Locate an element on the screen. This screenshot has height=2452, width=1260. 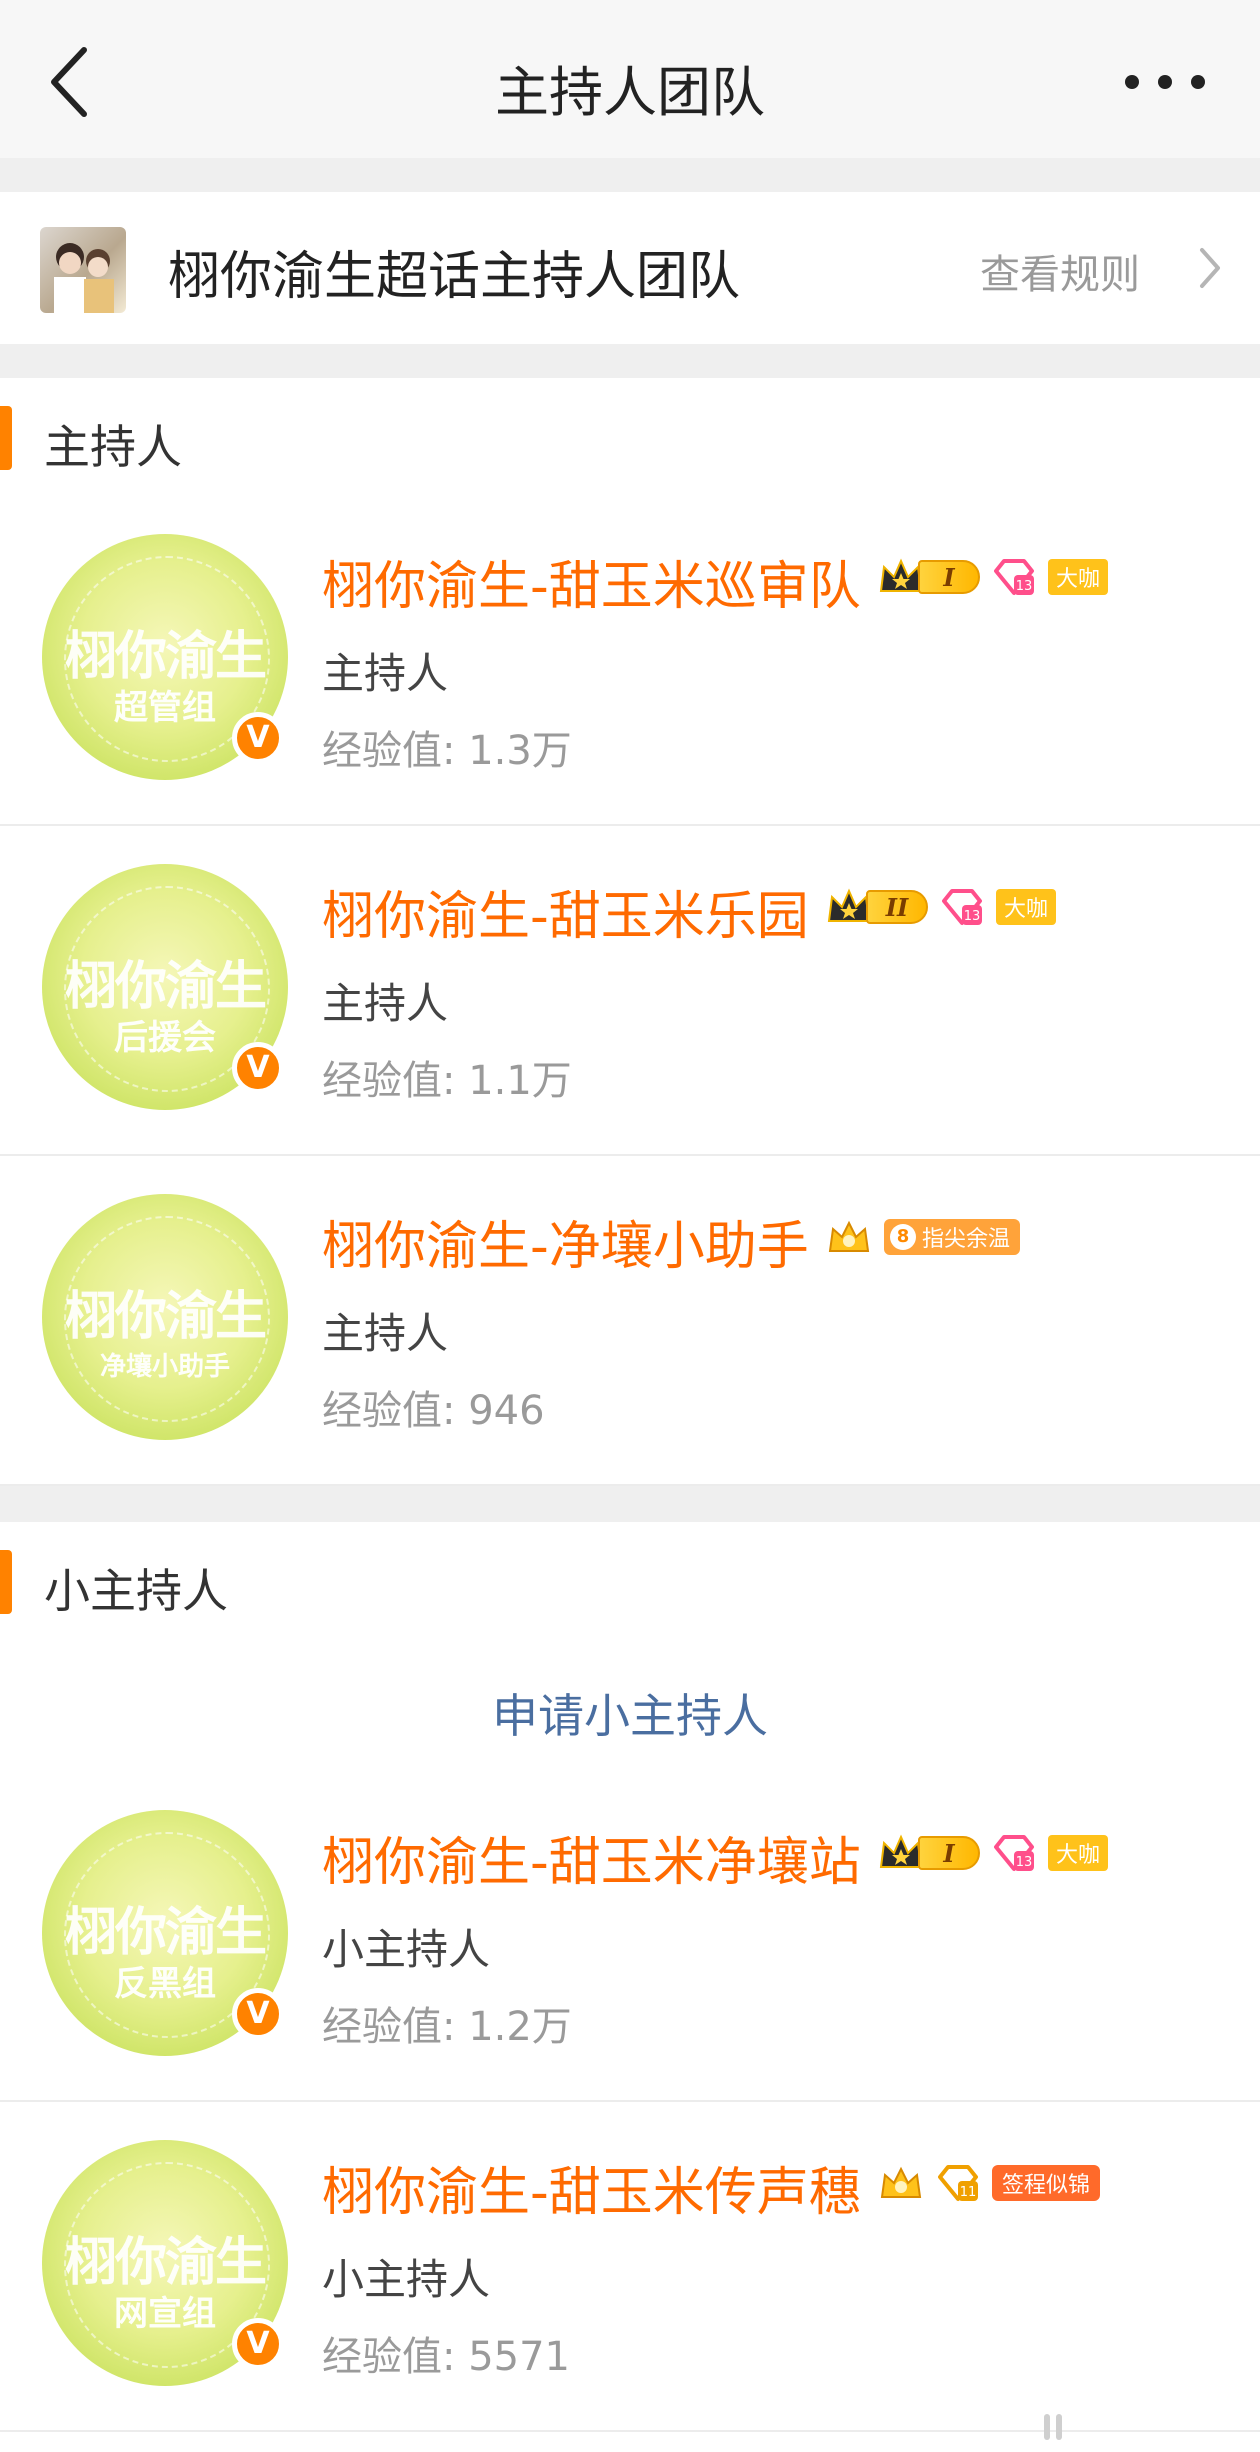
tag-label: 指尖余温 is located at coordinates (966, 1239).